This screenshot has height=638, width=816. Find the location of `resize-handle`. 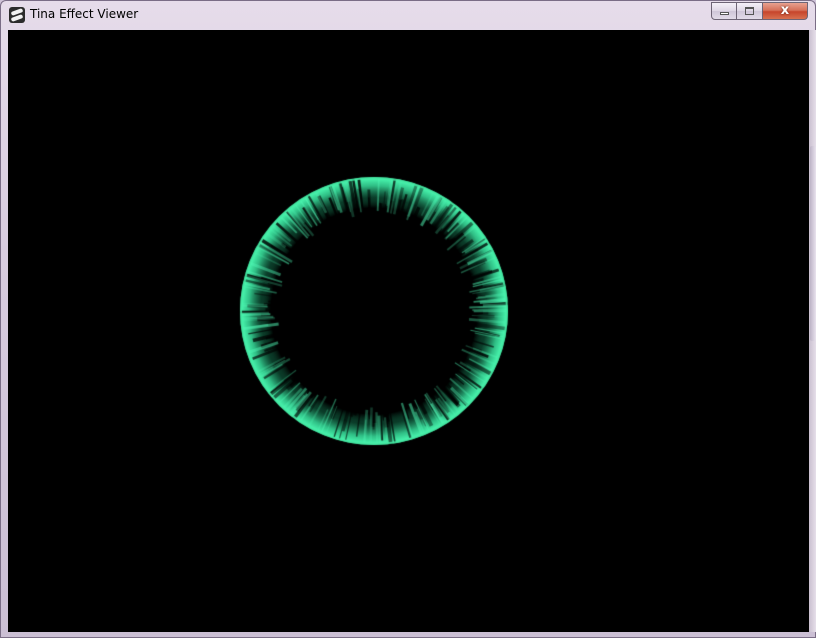

resize-handle is located at coordinates (813, 243).